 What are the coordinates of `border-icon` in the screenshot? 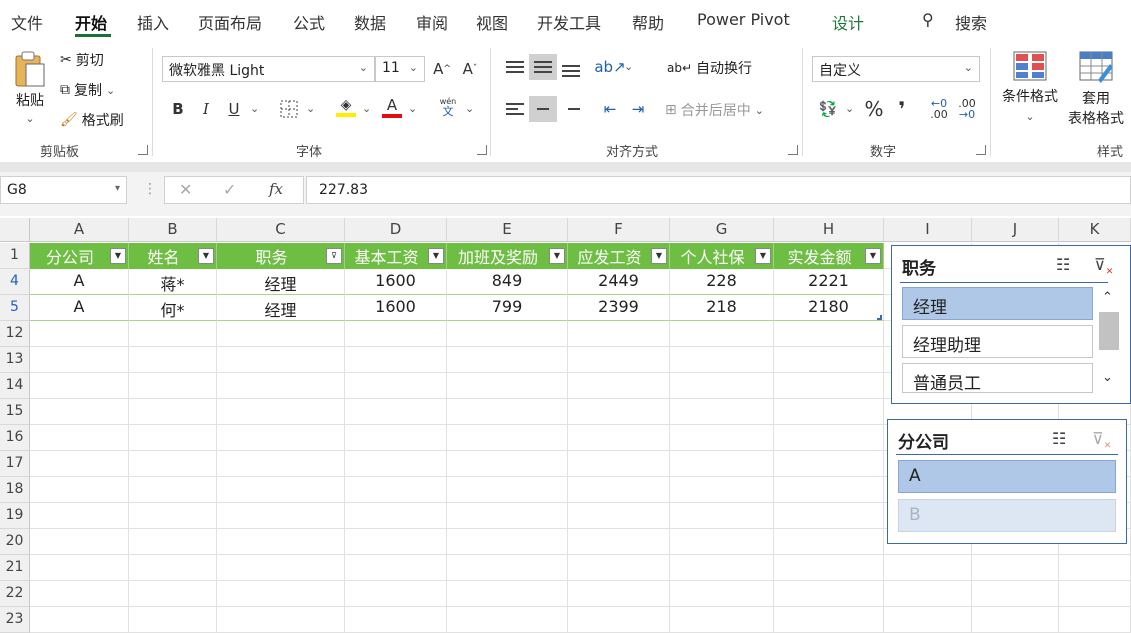 It's located at (289, 109).